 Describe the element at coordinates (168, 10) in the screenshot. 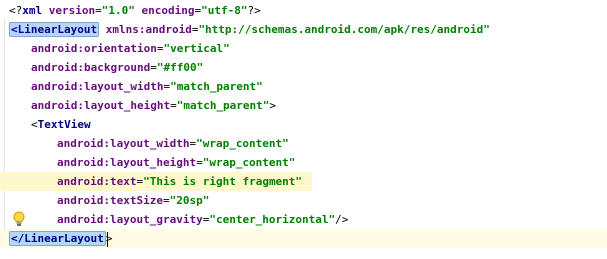

I see `code-token: encoding` at that location.